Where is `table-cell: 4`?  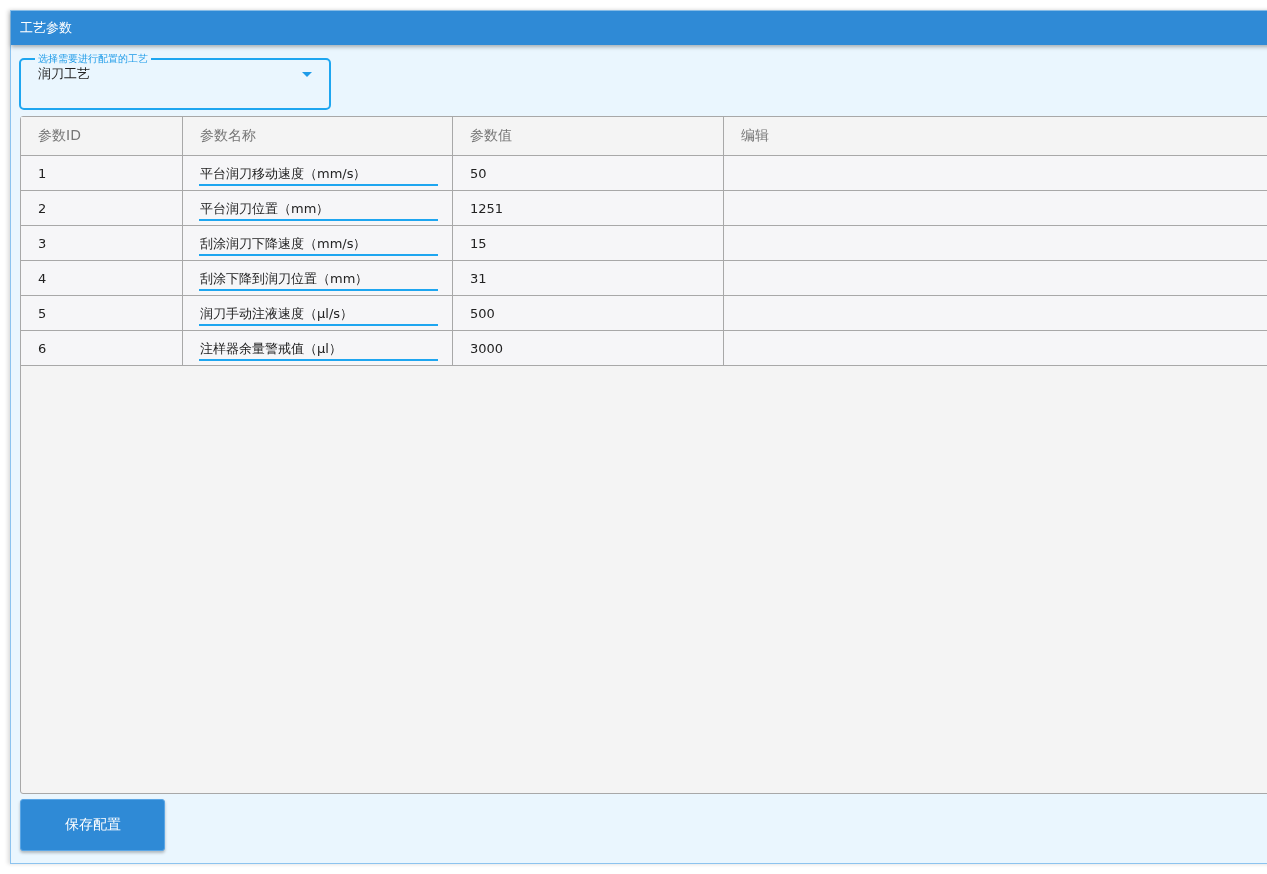
table-cell: 4 is located at coordinates (102, 278).